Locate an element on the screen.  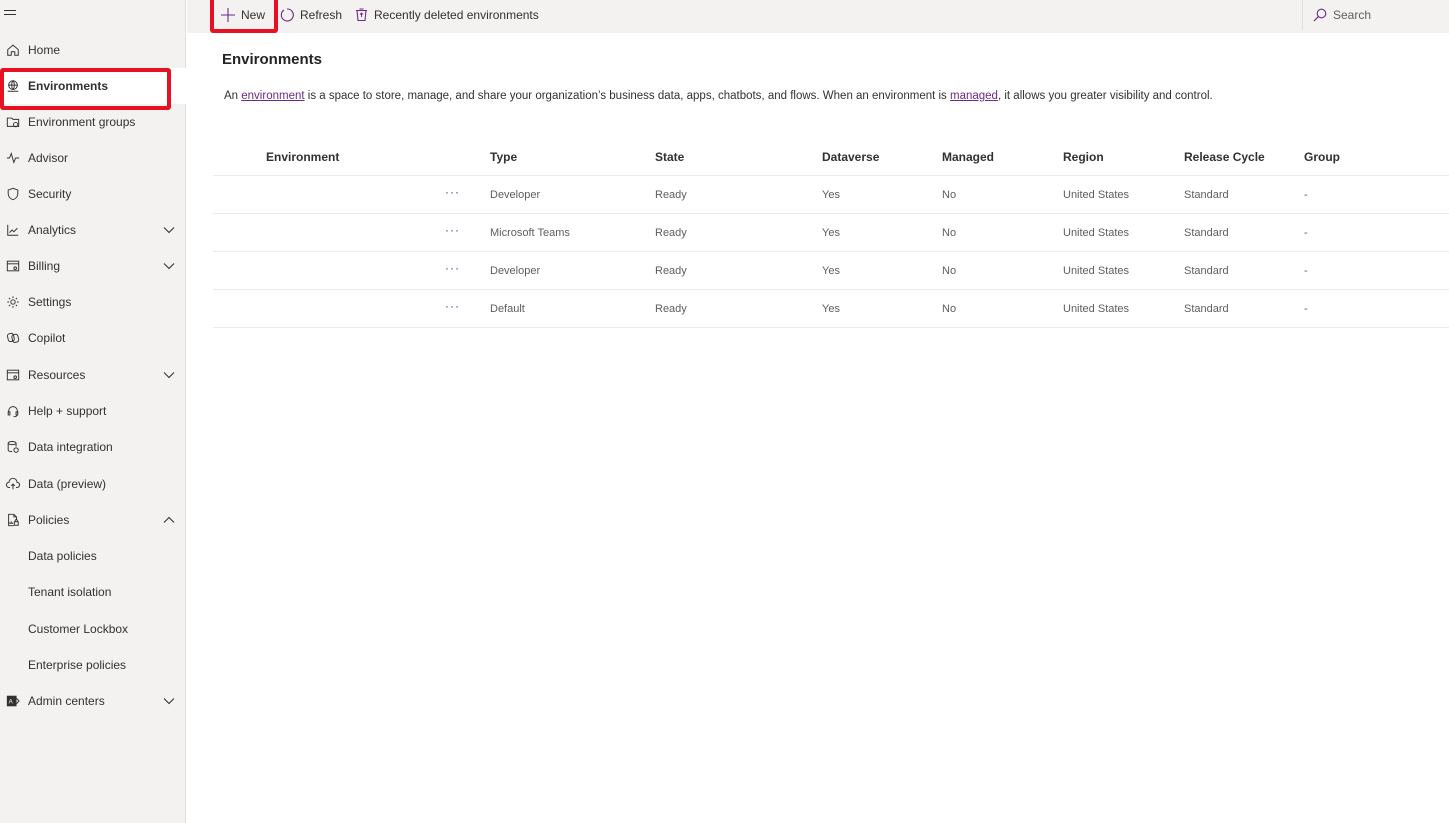
recently-deleted-button: Recently deleted environments is located at coordinates (447, 15).